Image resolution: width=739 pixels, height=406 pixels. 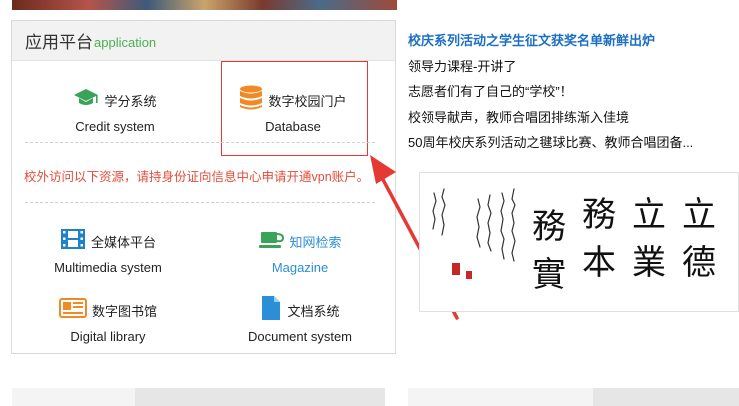 What do you see at coordinates (115, 126) in the screenshot?
I see `tile-label-en: Credit system` at bounding box center [115, 126].